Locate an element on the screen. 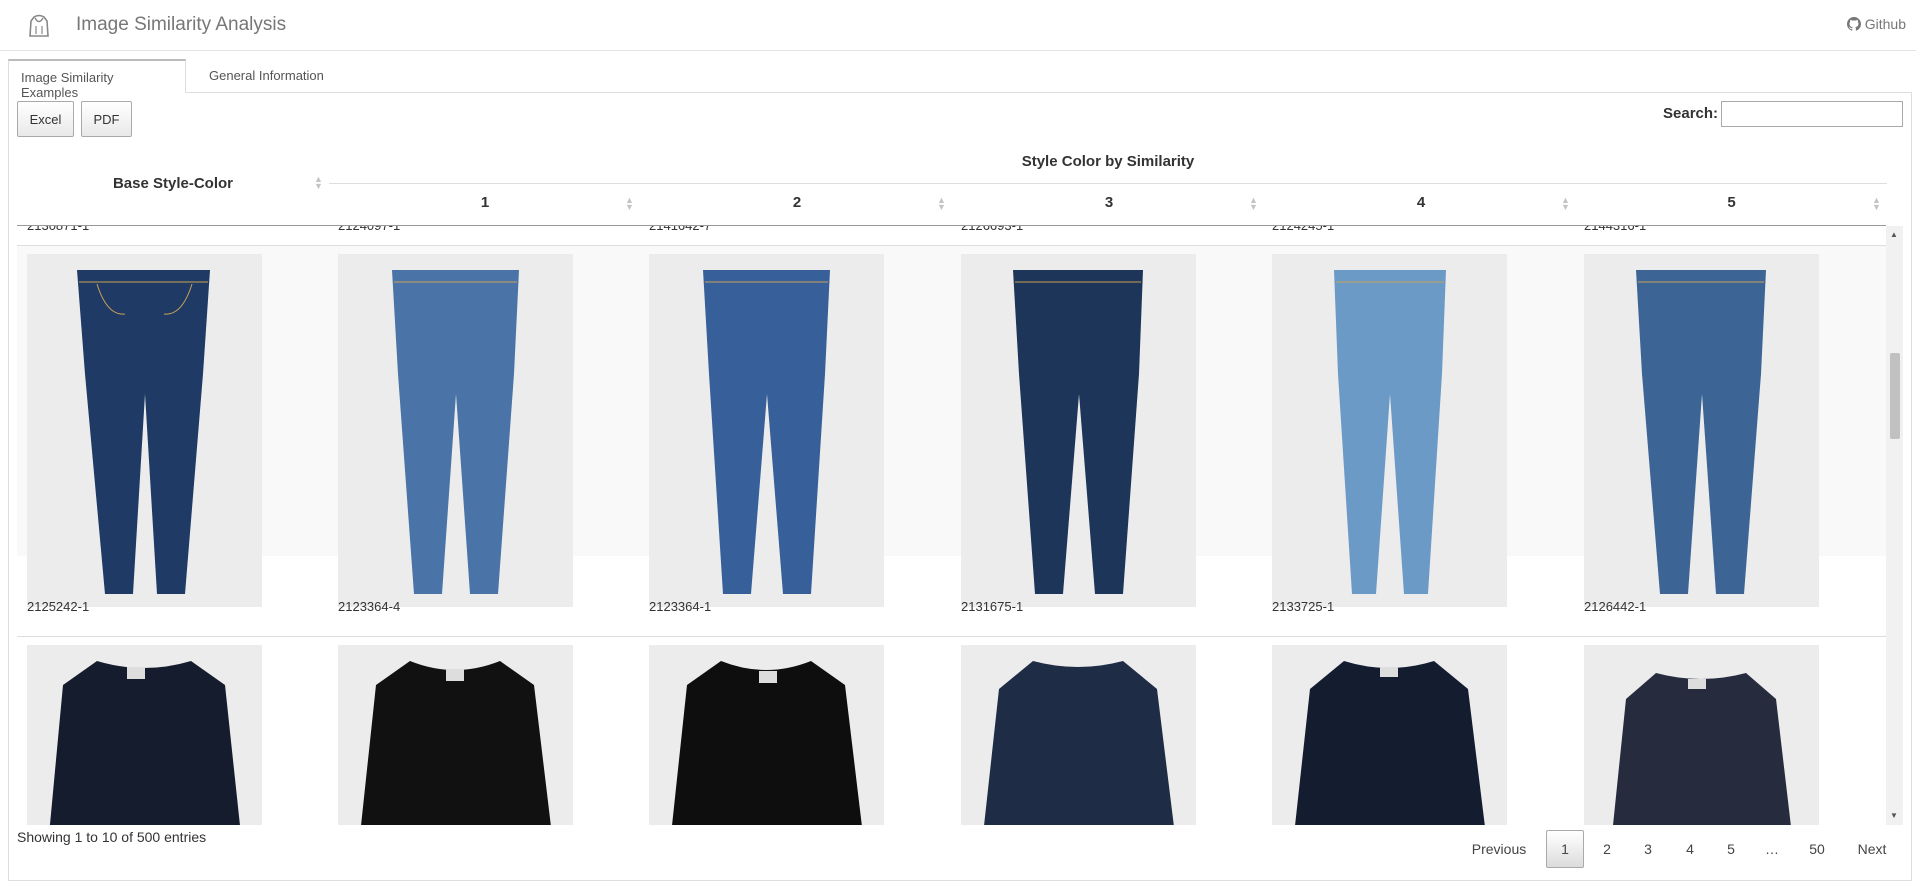  search-label: Search: is located at coordinates (1691, 113).